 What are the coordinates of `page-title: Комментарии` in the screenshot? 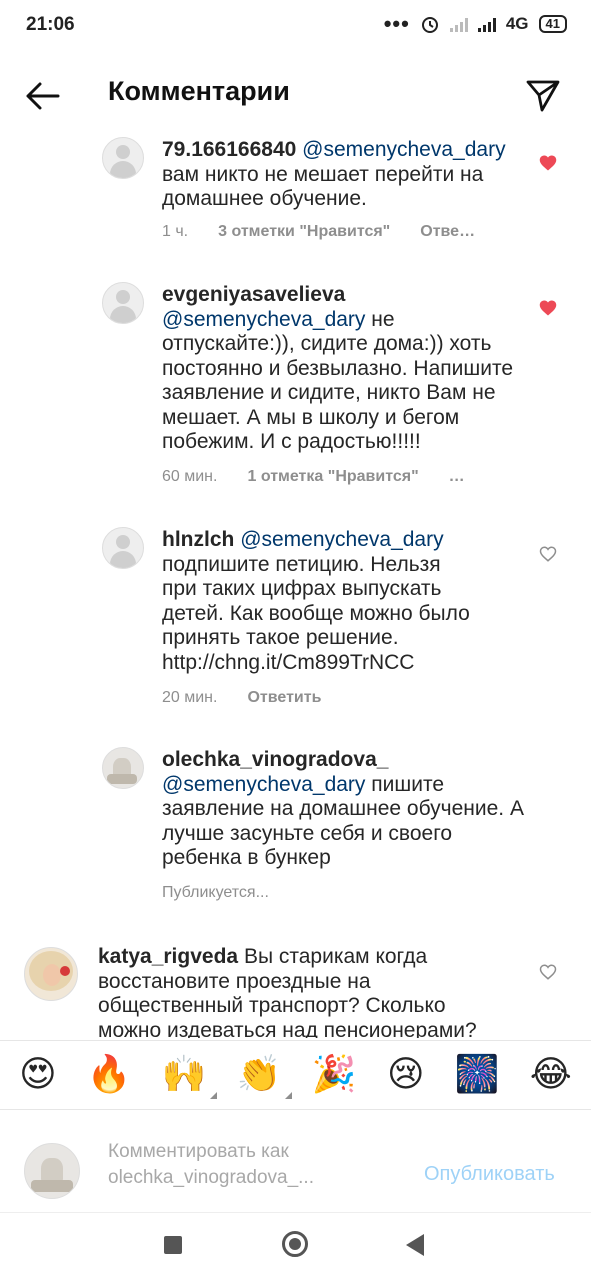 It's located at (199, 91).